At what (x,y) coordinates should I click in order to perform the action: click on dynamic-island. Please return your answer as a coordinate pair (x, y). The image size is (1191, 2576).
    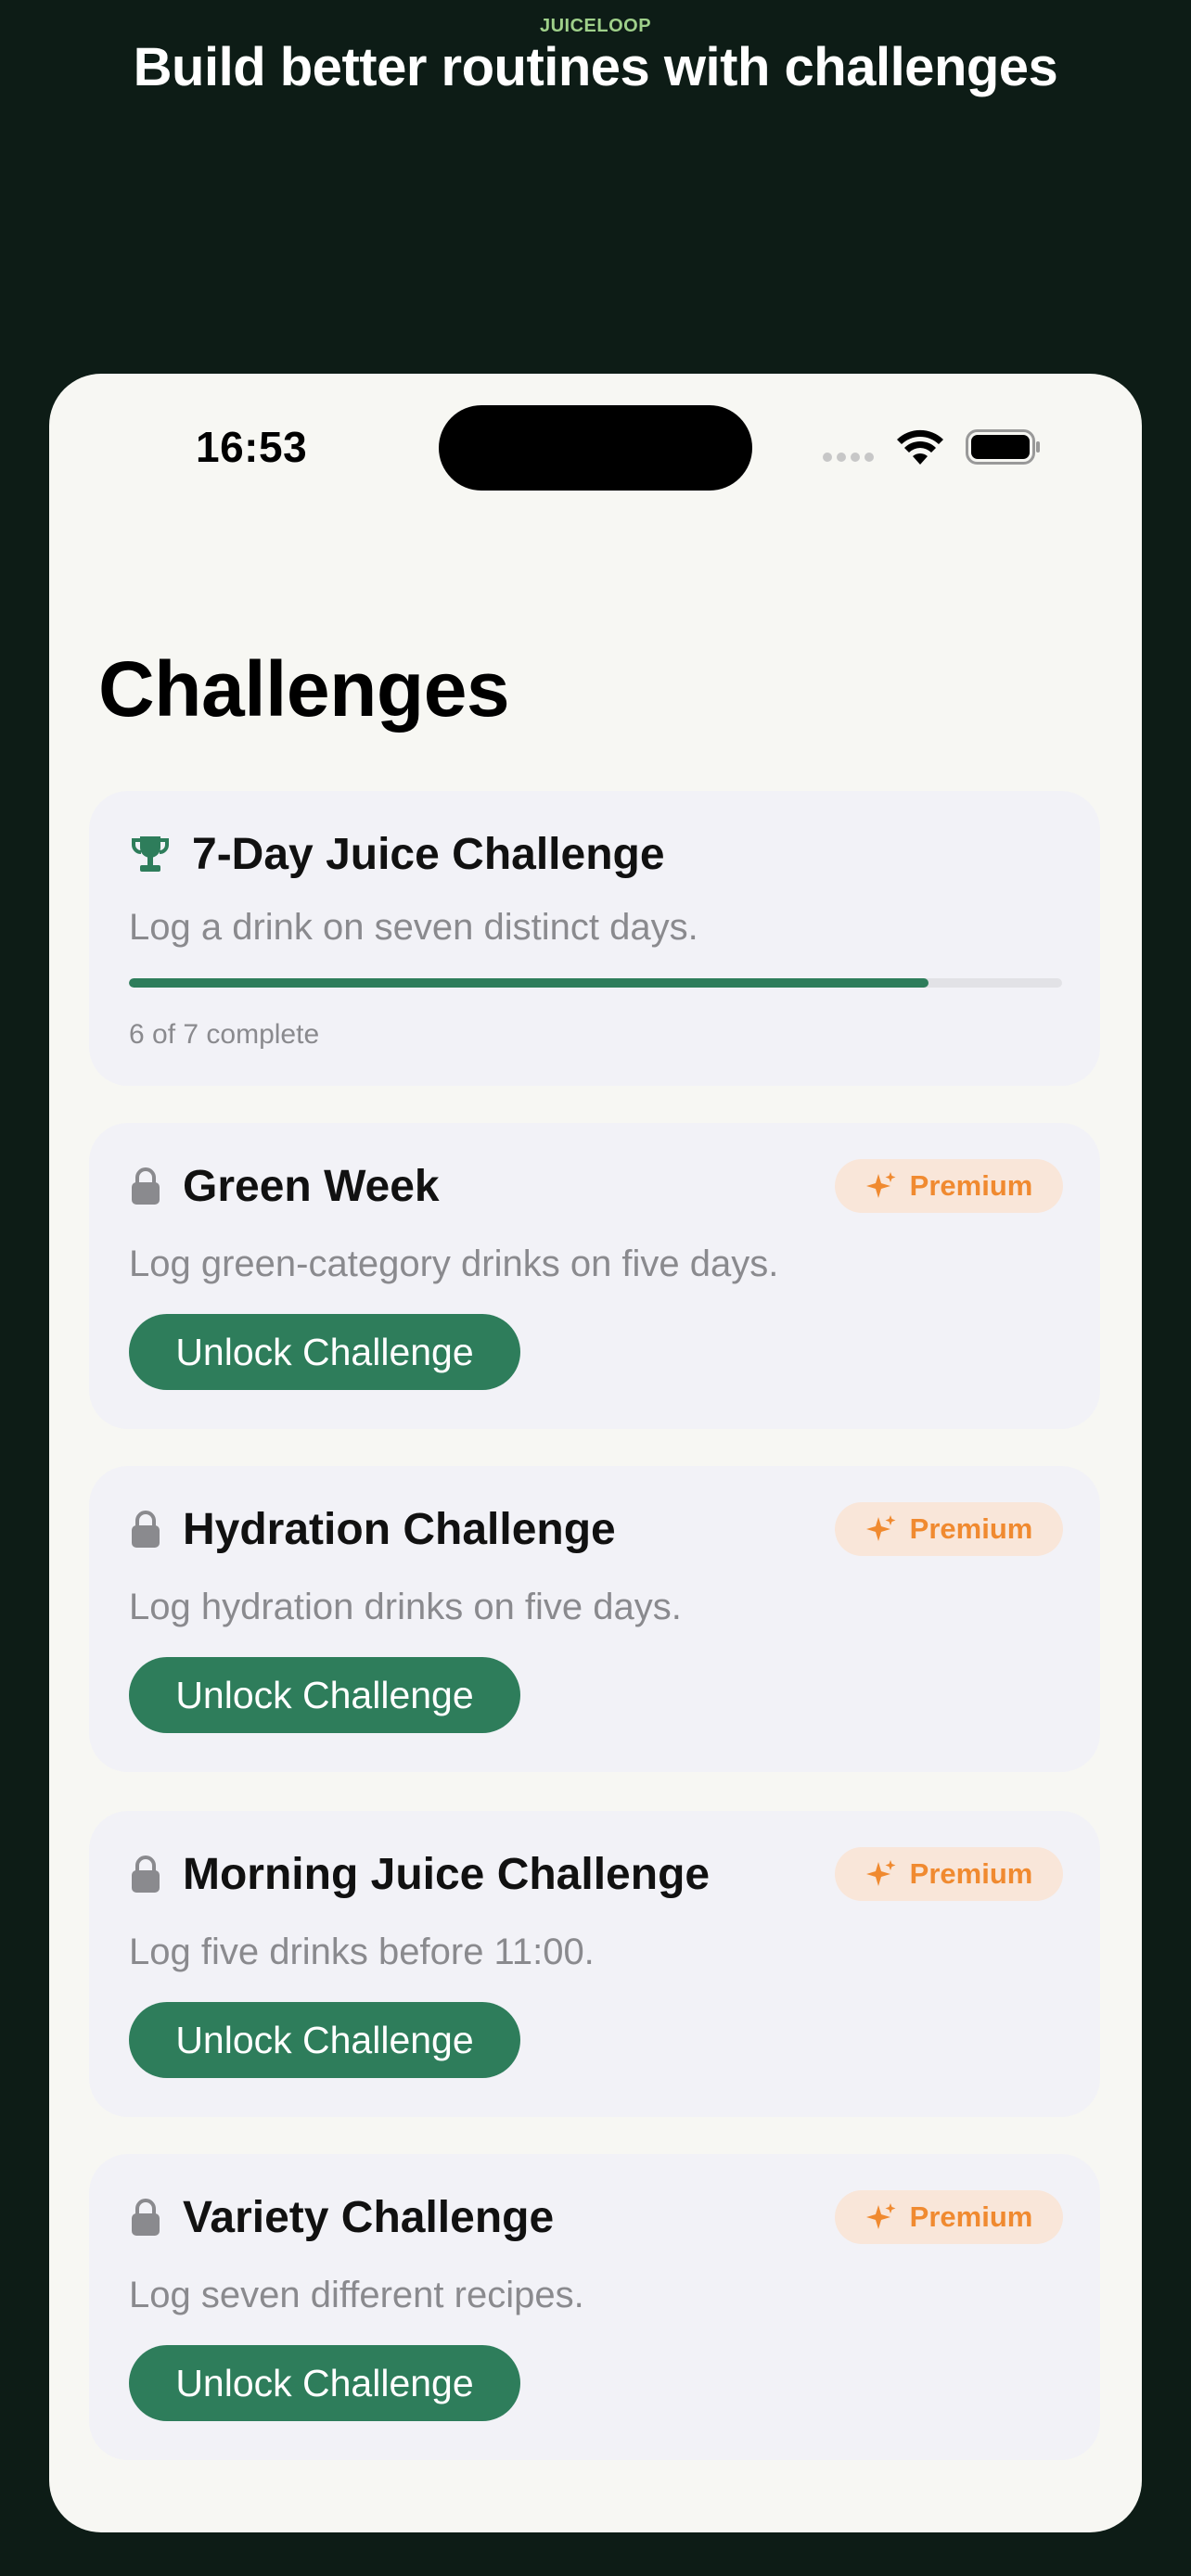
    Looking at the image, I should click on (595, 448).